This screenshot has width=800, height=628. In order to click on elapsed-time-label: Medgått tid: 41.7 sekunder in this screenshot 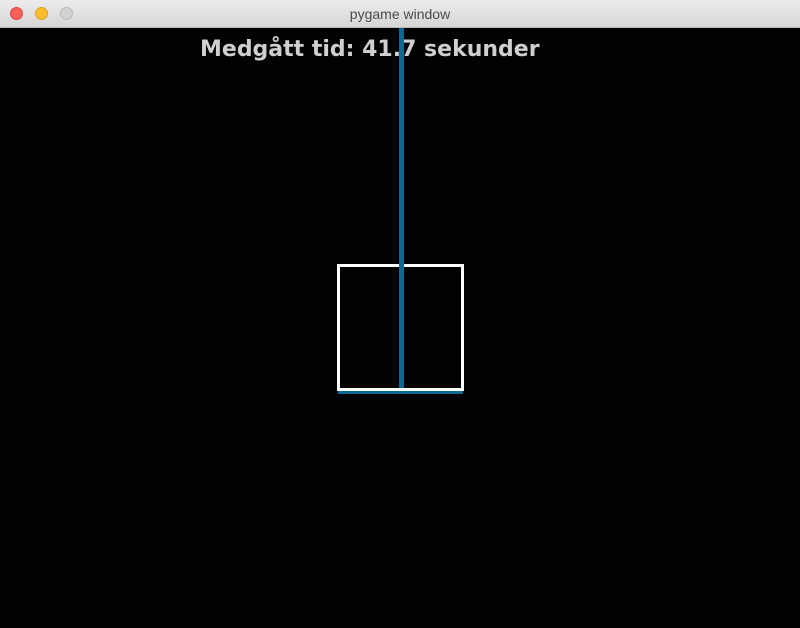, I will do `click(370, 49)`.